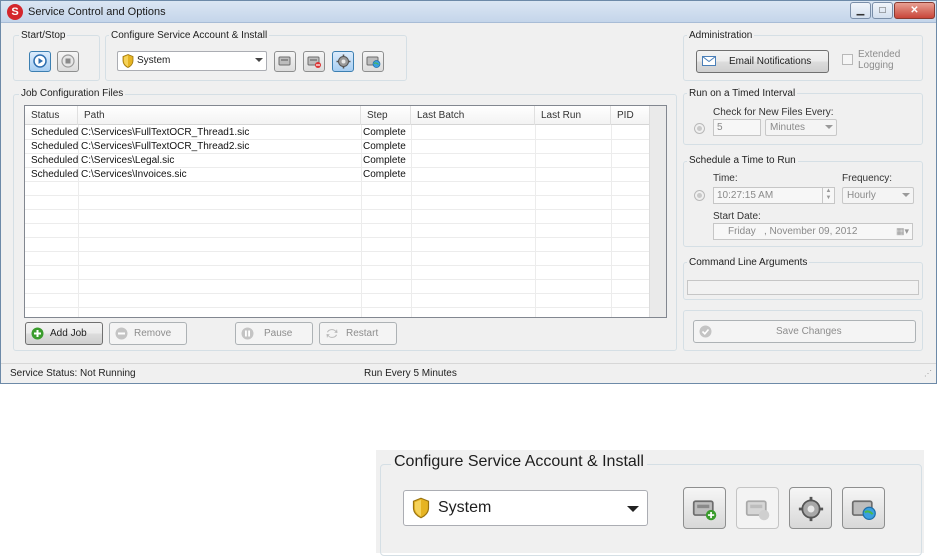 The width and height of the screenshot is (937, 556). What do you see at coordinates (737, 127) in the screenshot?
I see `interval-value-input: 5` at bounding box center [737, 127].